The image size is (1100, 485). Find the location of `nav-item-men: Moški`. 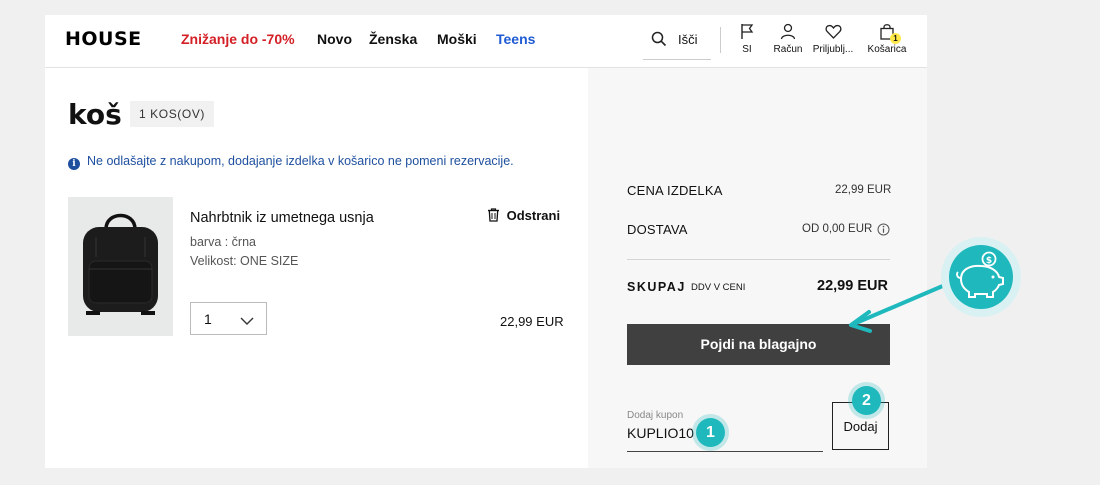

nav-item-men: Moški is located at coordinates (457, 39).